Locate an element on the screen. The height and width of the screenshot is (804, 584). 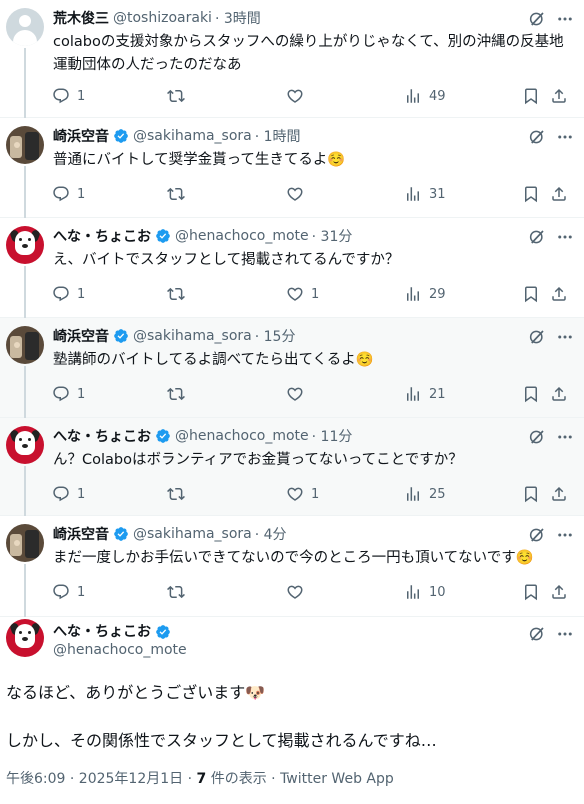
views-count: 31 is located at coordinates (437, 194).